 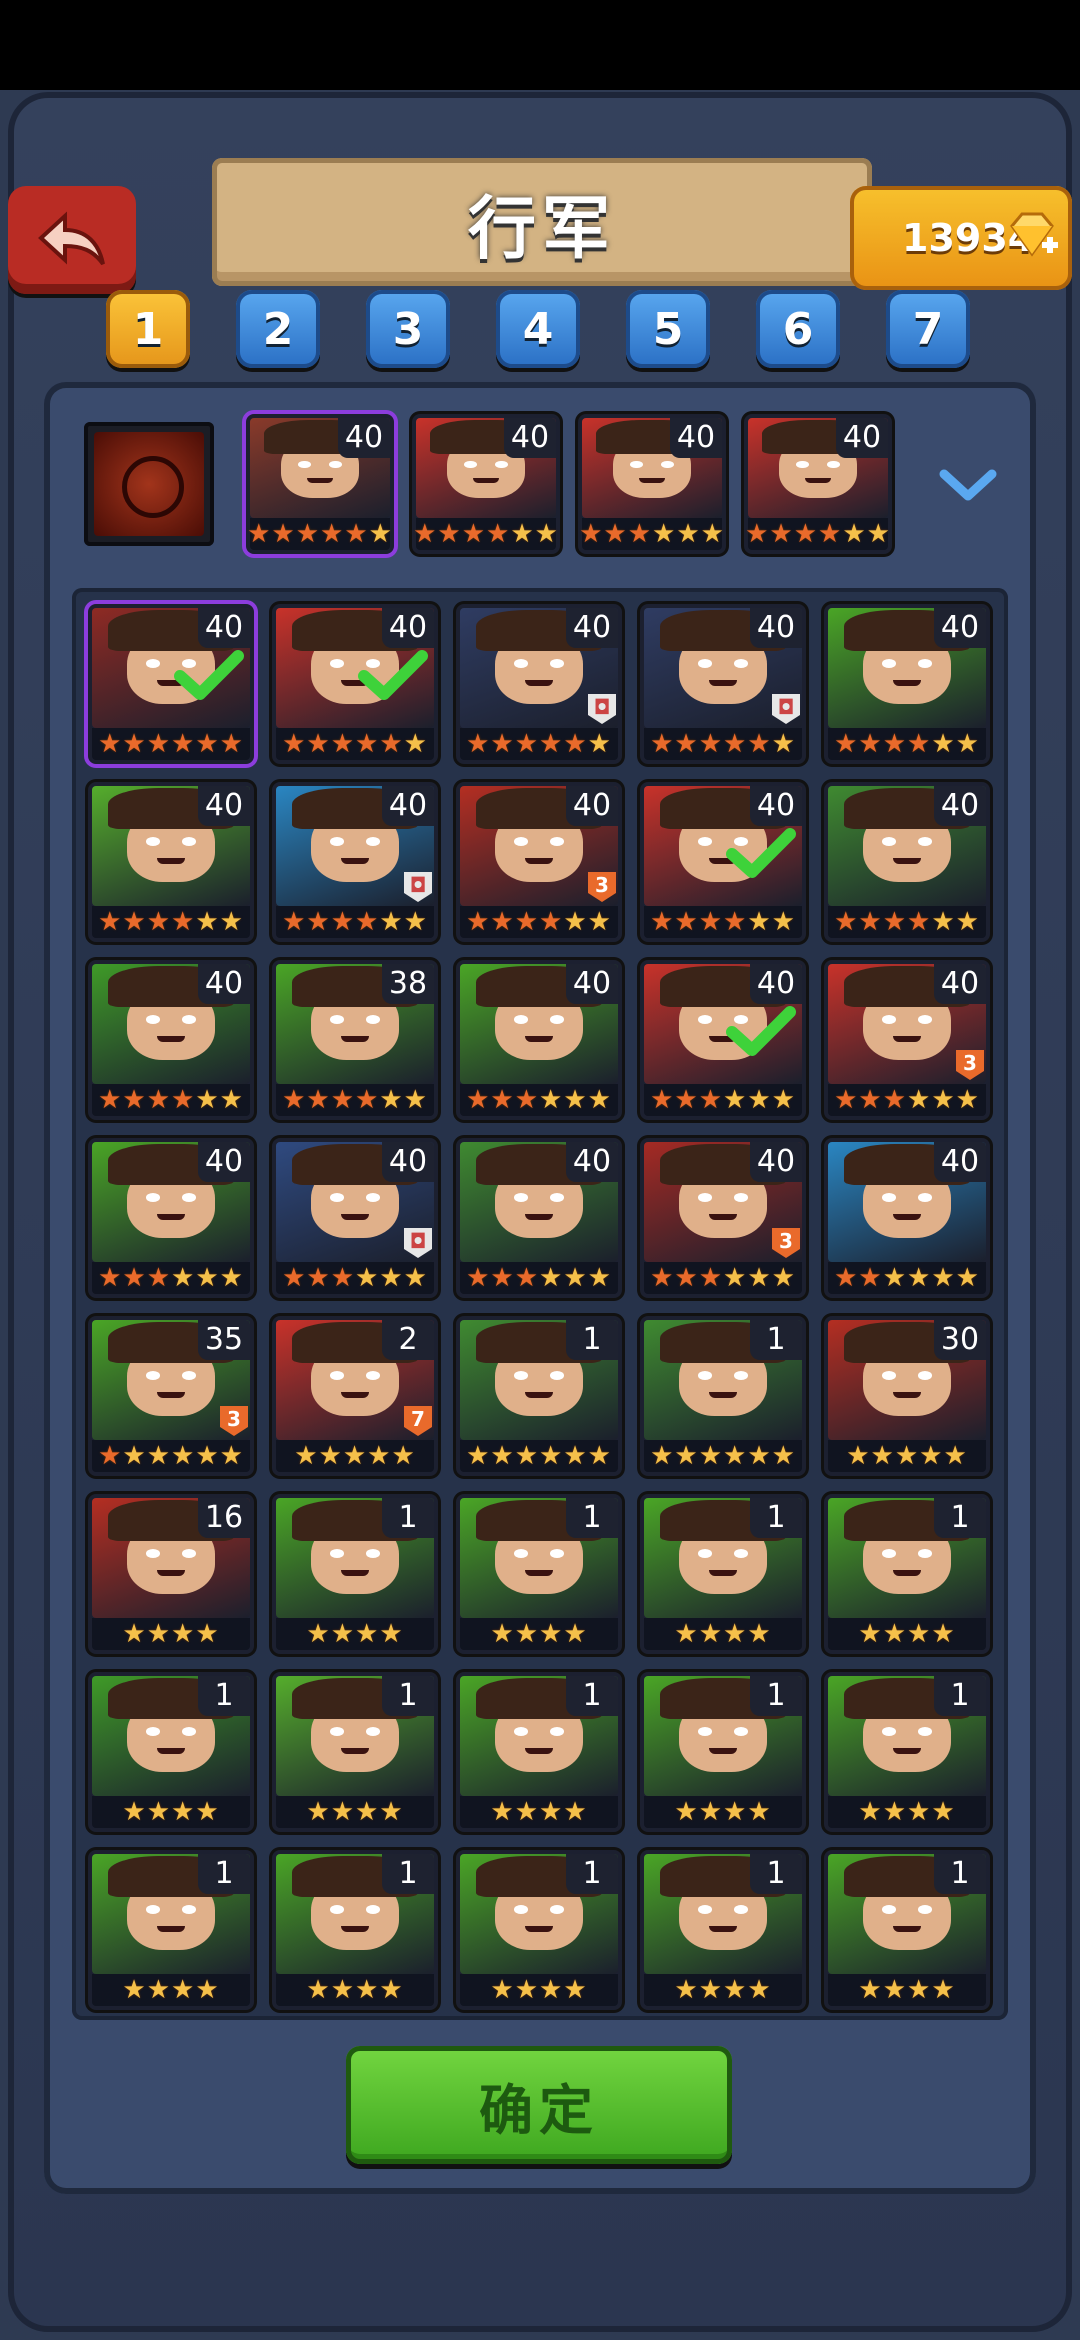 What do you see at coordinates (486, 484) in the screenshot?
I see `team-slot-2: 40 ★ ★ ★ ★ ★ ★` at bounding box center [486, 484].